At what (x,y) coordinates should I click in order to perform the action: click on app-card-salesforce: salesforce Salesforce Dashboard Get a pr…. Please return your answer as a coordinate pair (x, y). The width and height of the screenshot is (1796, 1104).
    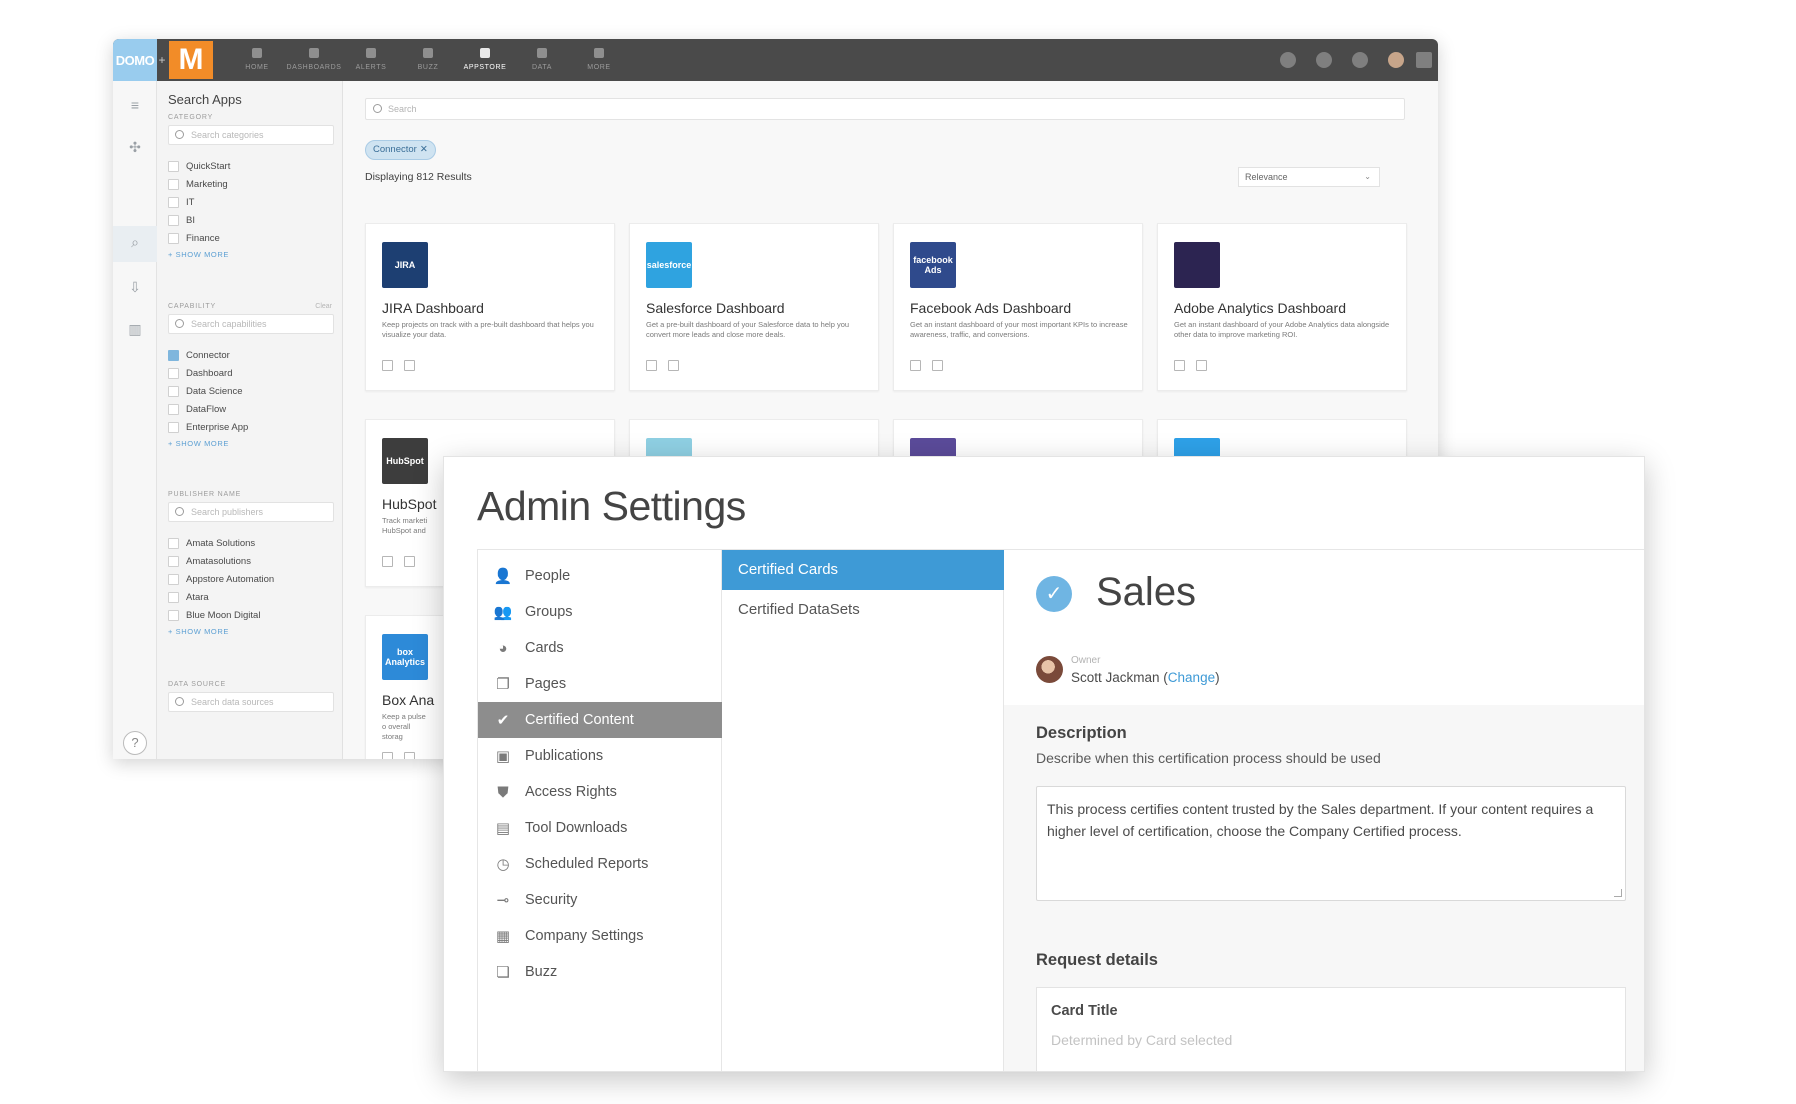
    Looking at the image, I should click on (754, 307).